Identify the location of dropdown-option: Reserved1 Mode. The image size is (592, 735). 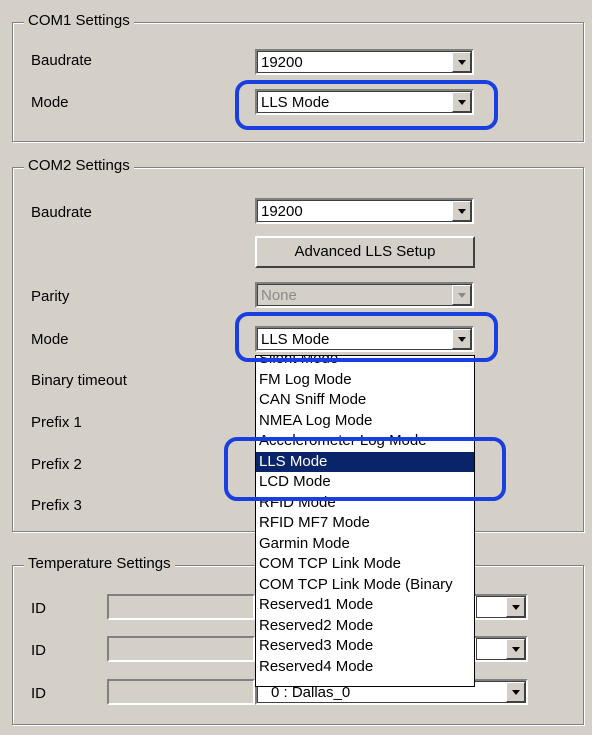
(365, 605).